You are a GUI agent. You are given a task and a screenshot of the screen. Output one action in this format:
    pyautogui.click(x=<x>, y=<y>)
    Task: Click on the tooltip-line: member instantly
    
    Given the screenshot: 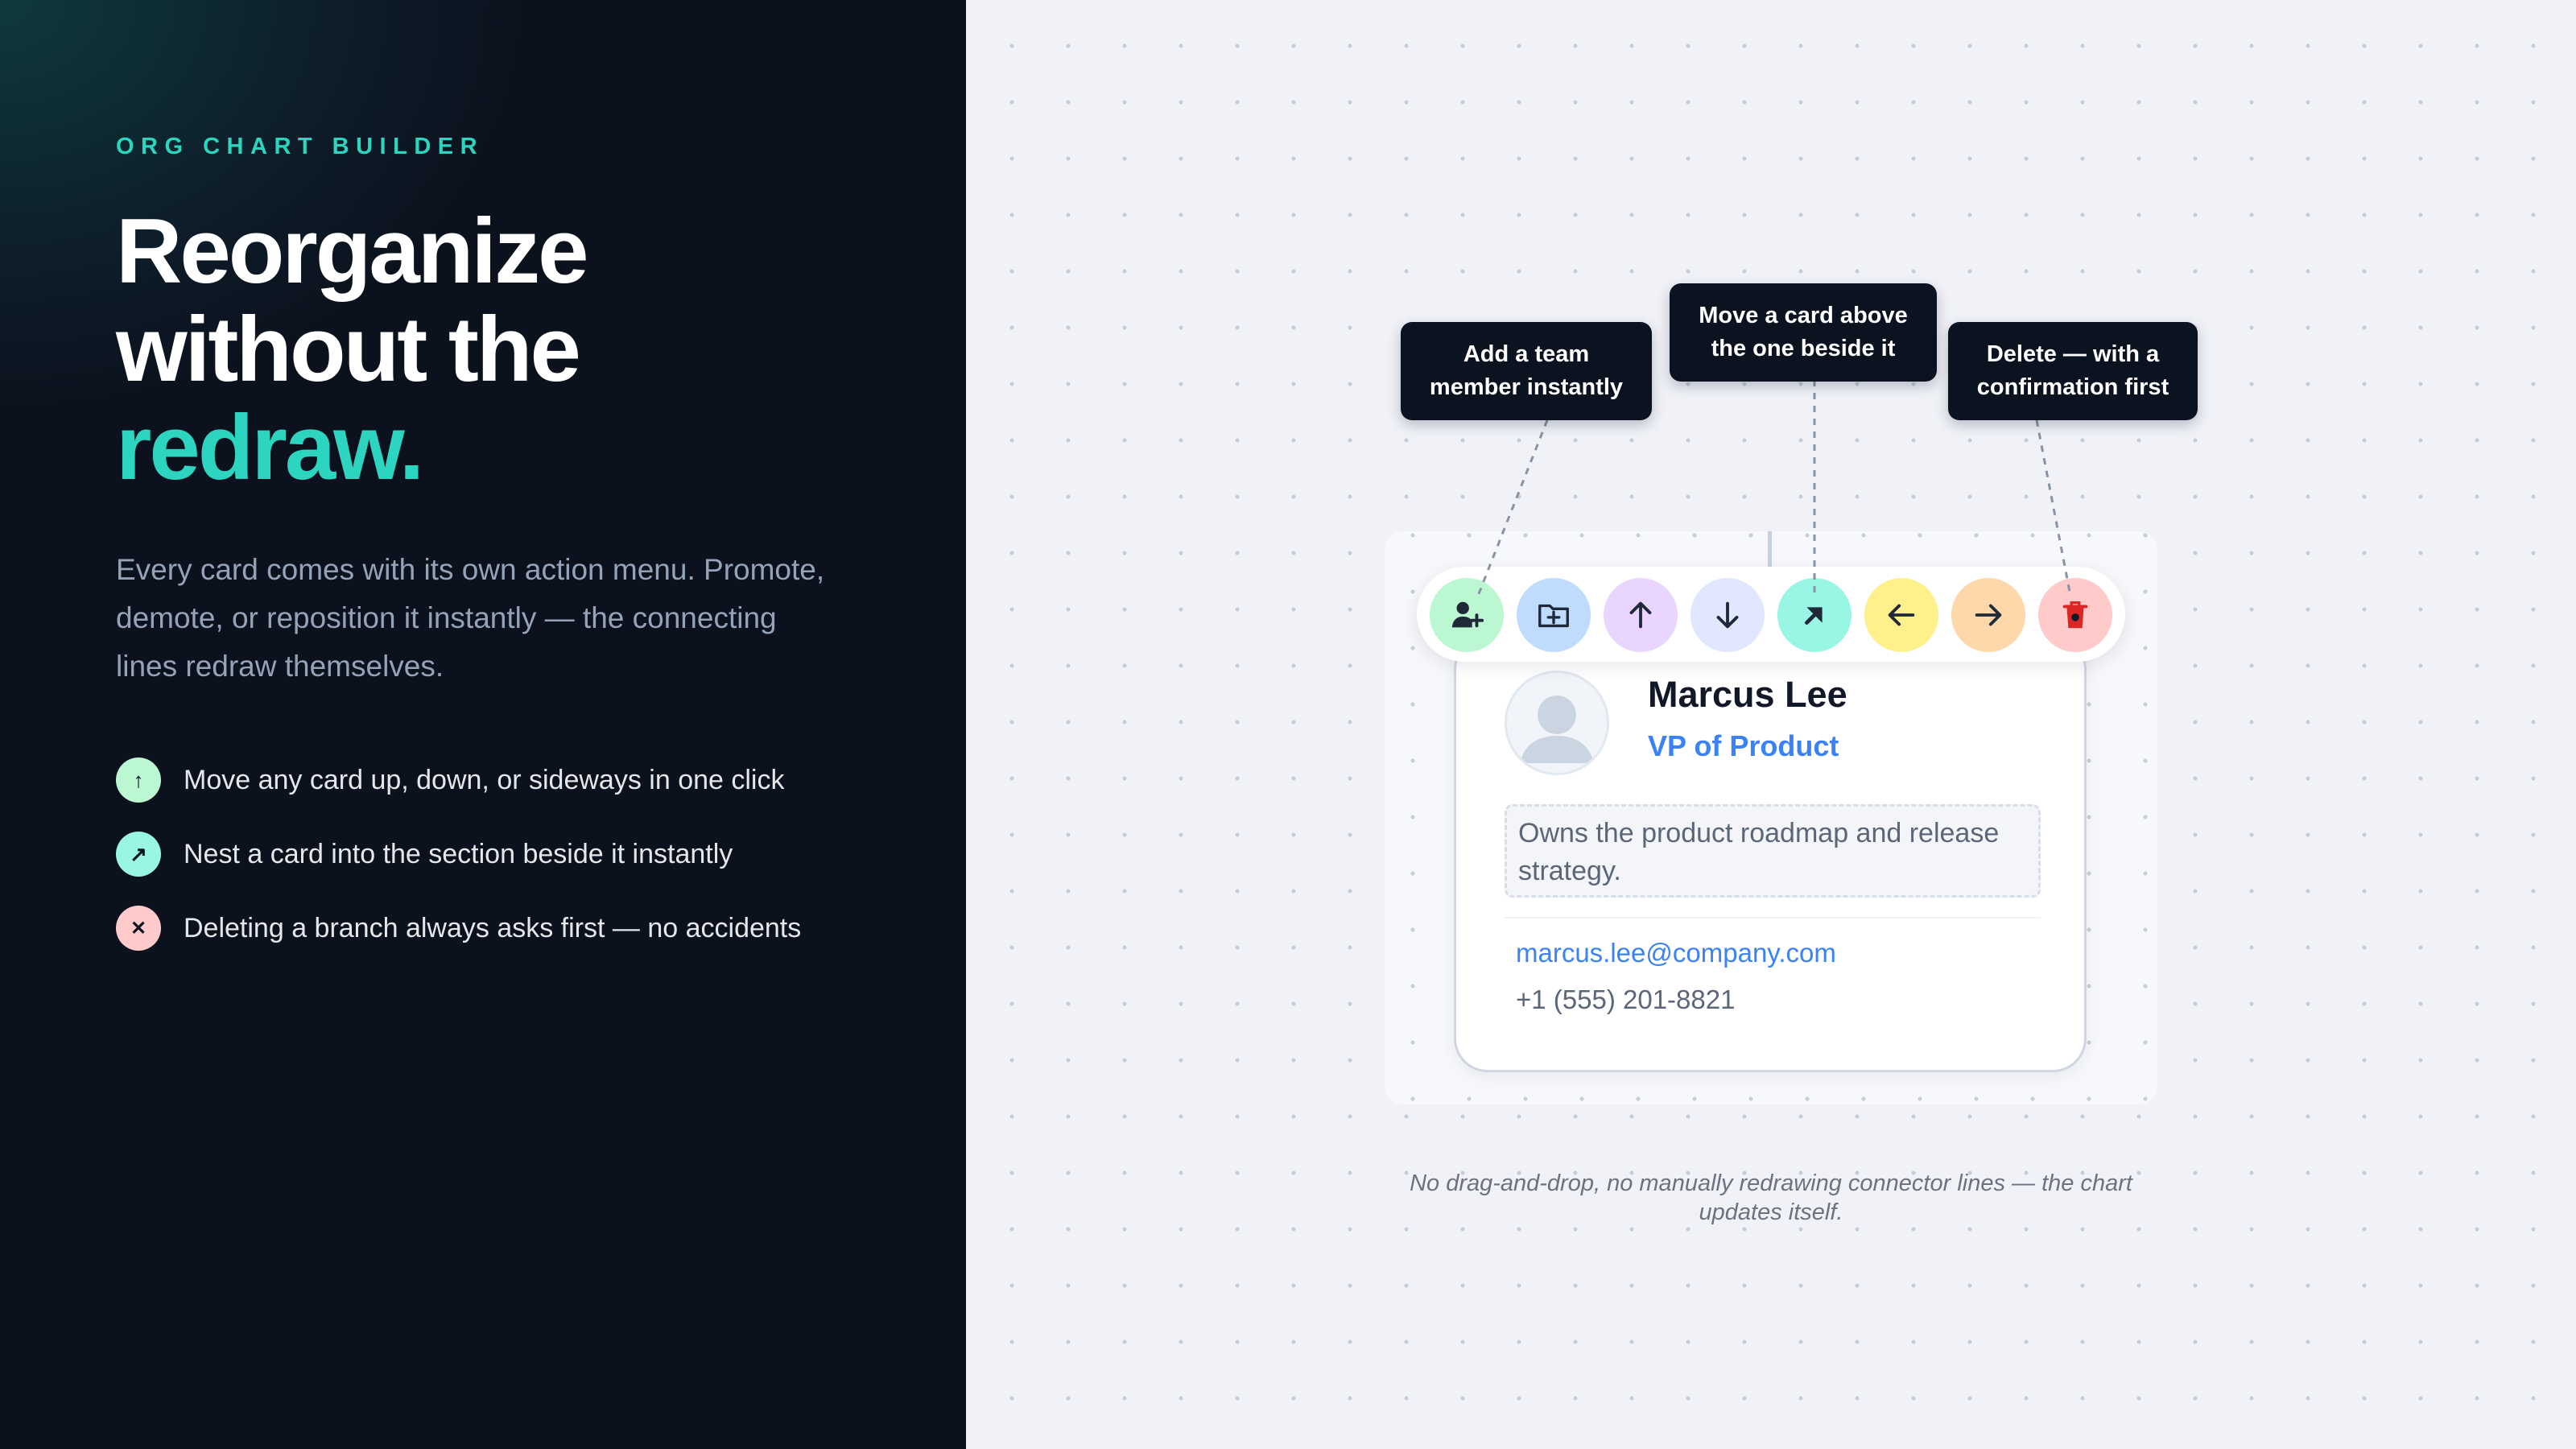 What is the action you would take?
    pyautogui.click(x=1526, y=387)
    